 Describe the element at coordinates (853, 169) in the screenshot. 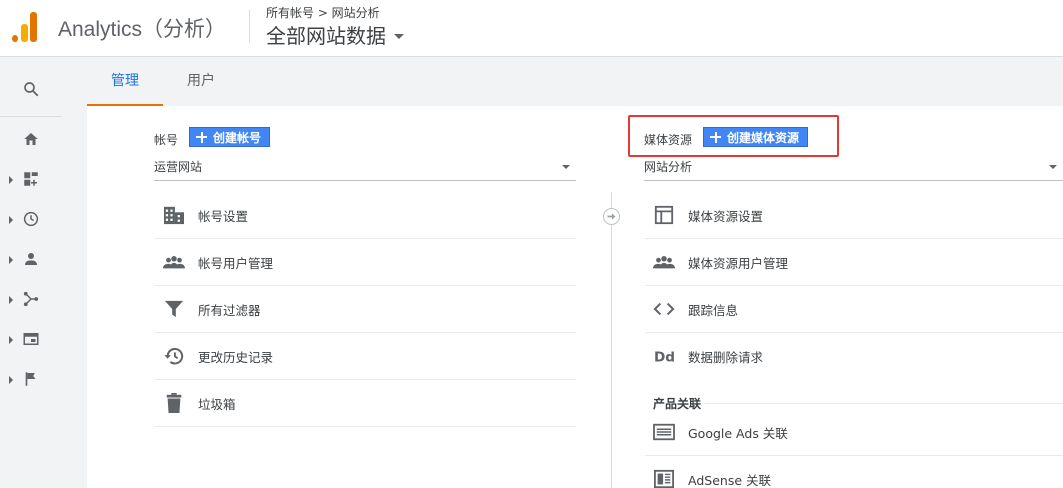

I see `property-selector: 网站分析` at that location.